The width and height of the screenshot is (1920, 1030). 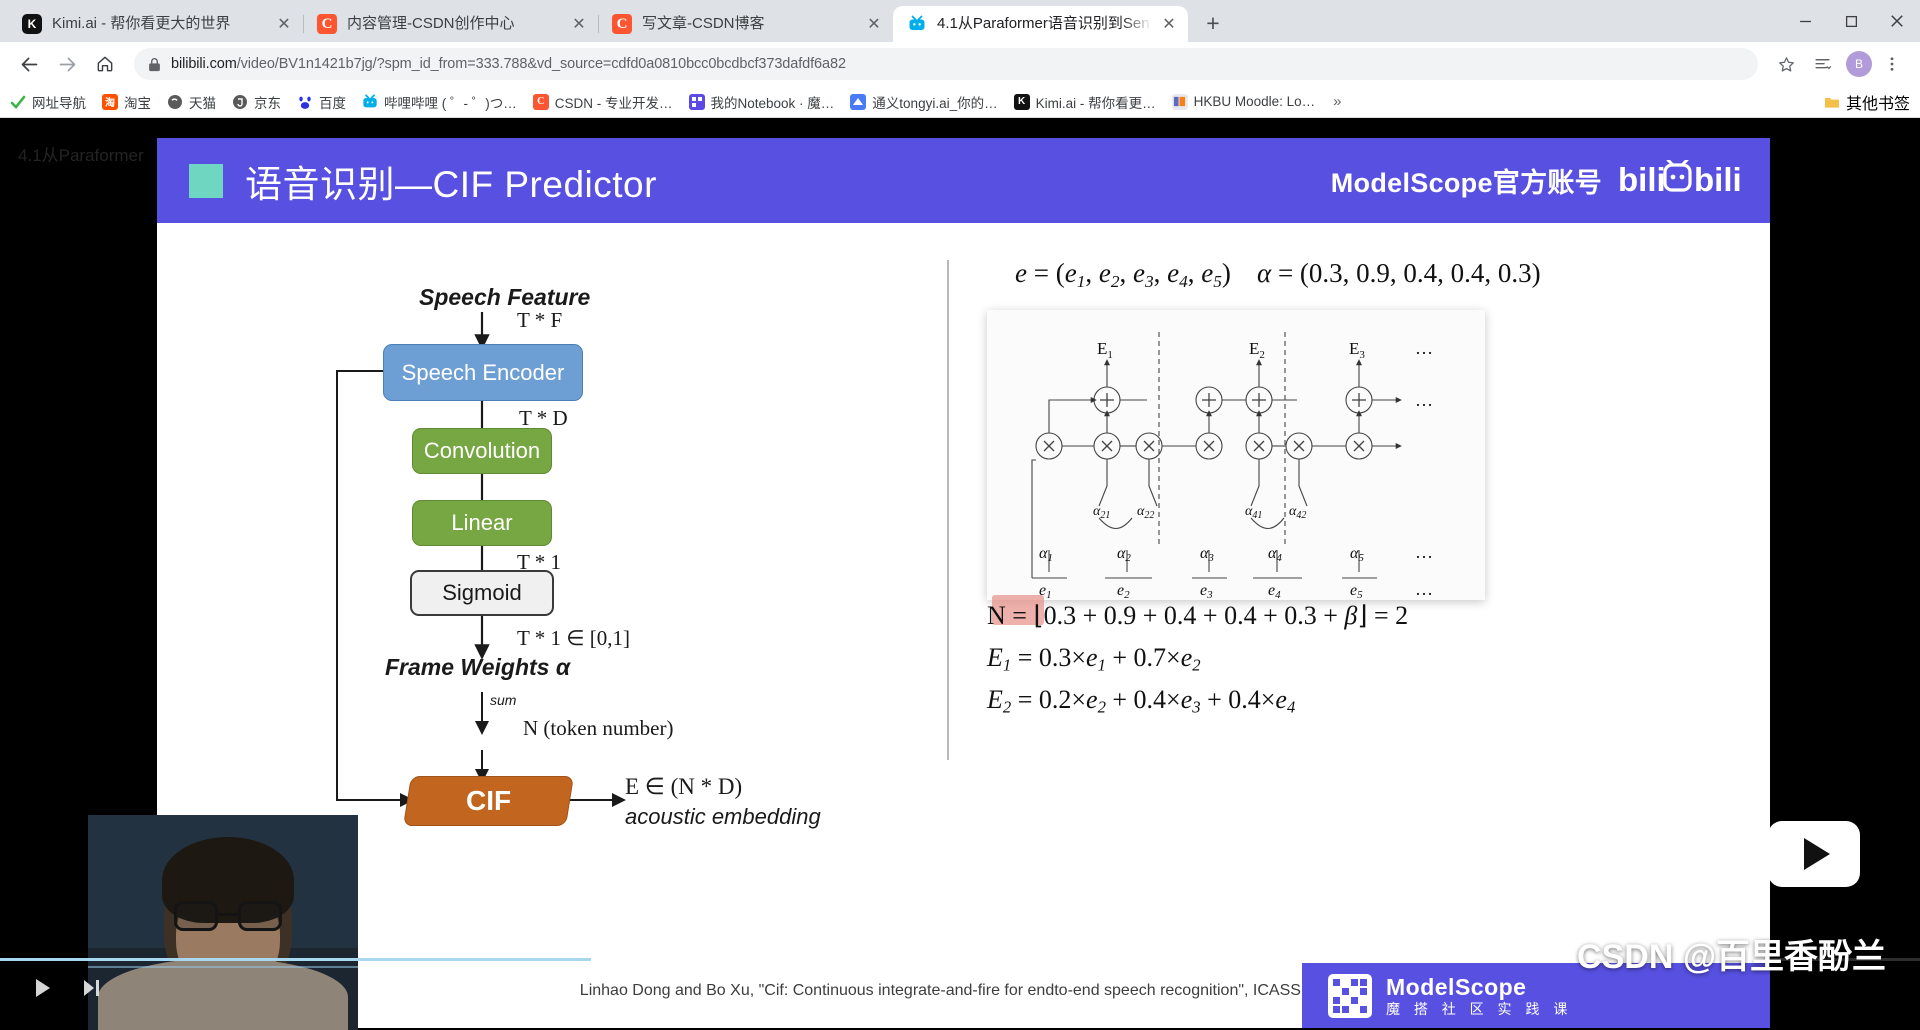 What do you see at coordinates (488, 800) in the screenshot?
I see `block-label: CIF` at bounding box center [488, 800].